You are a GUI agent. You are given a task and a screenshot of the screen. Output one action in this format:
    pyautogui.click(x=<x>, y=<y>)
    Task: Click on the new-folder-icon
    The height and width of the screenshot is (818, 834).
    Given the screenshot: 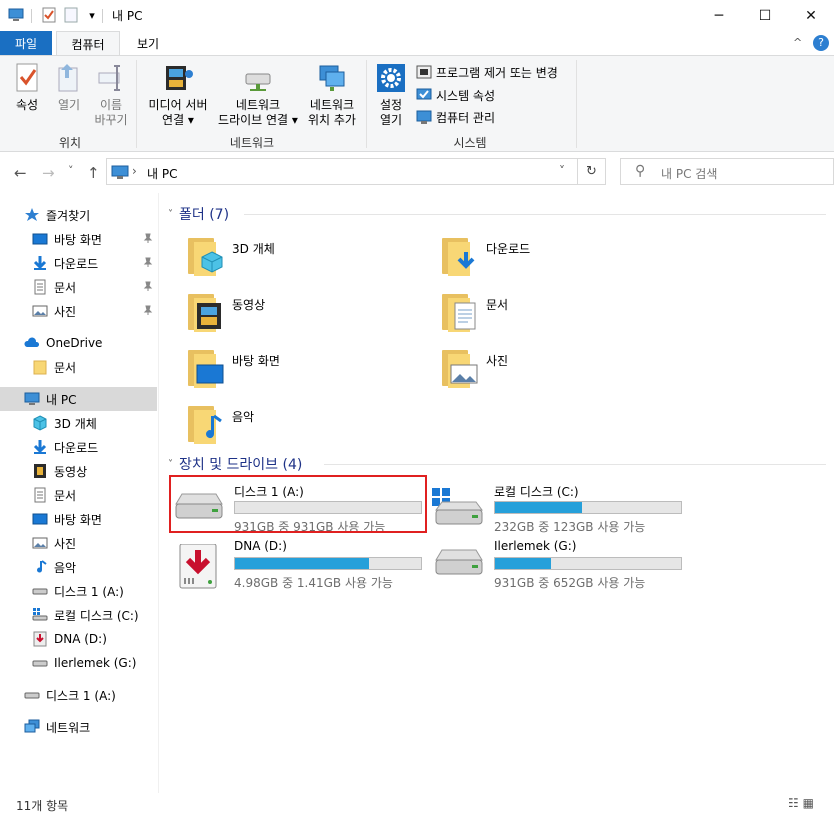 What is the action you would take?
    pyautogui.click(x=71, y=15)
    